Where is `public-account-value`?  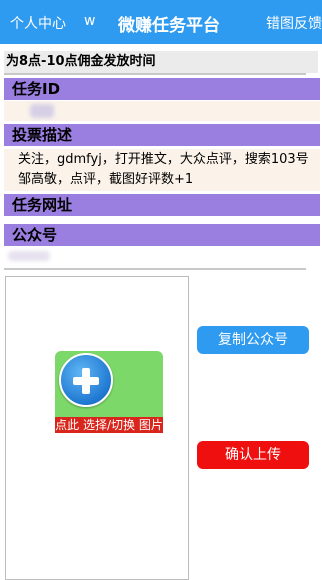
public-account-value is located at coordinates (162, 256).